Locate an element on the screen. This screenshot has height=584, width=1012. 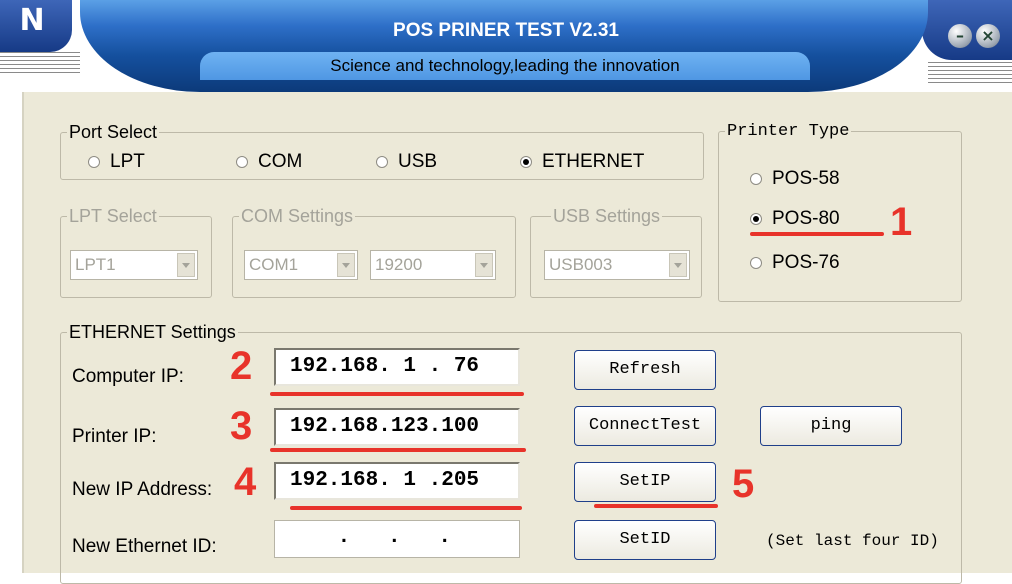
usb-settings-legend: USB Settings is located at coordinates (607, 216).